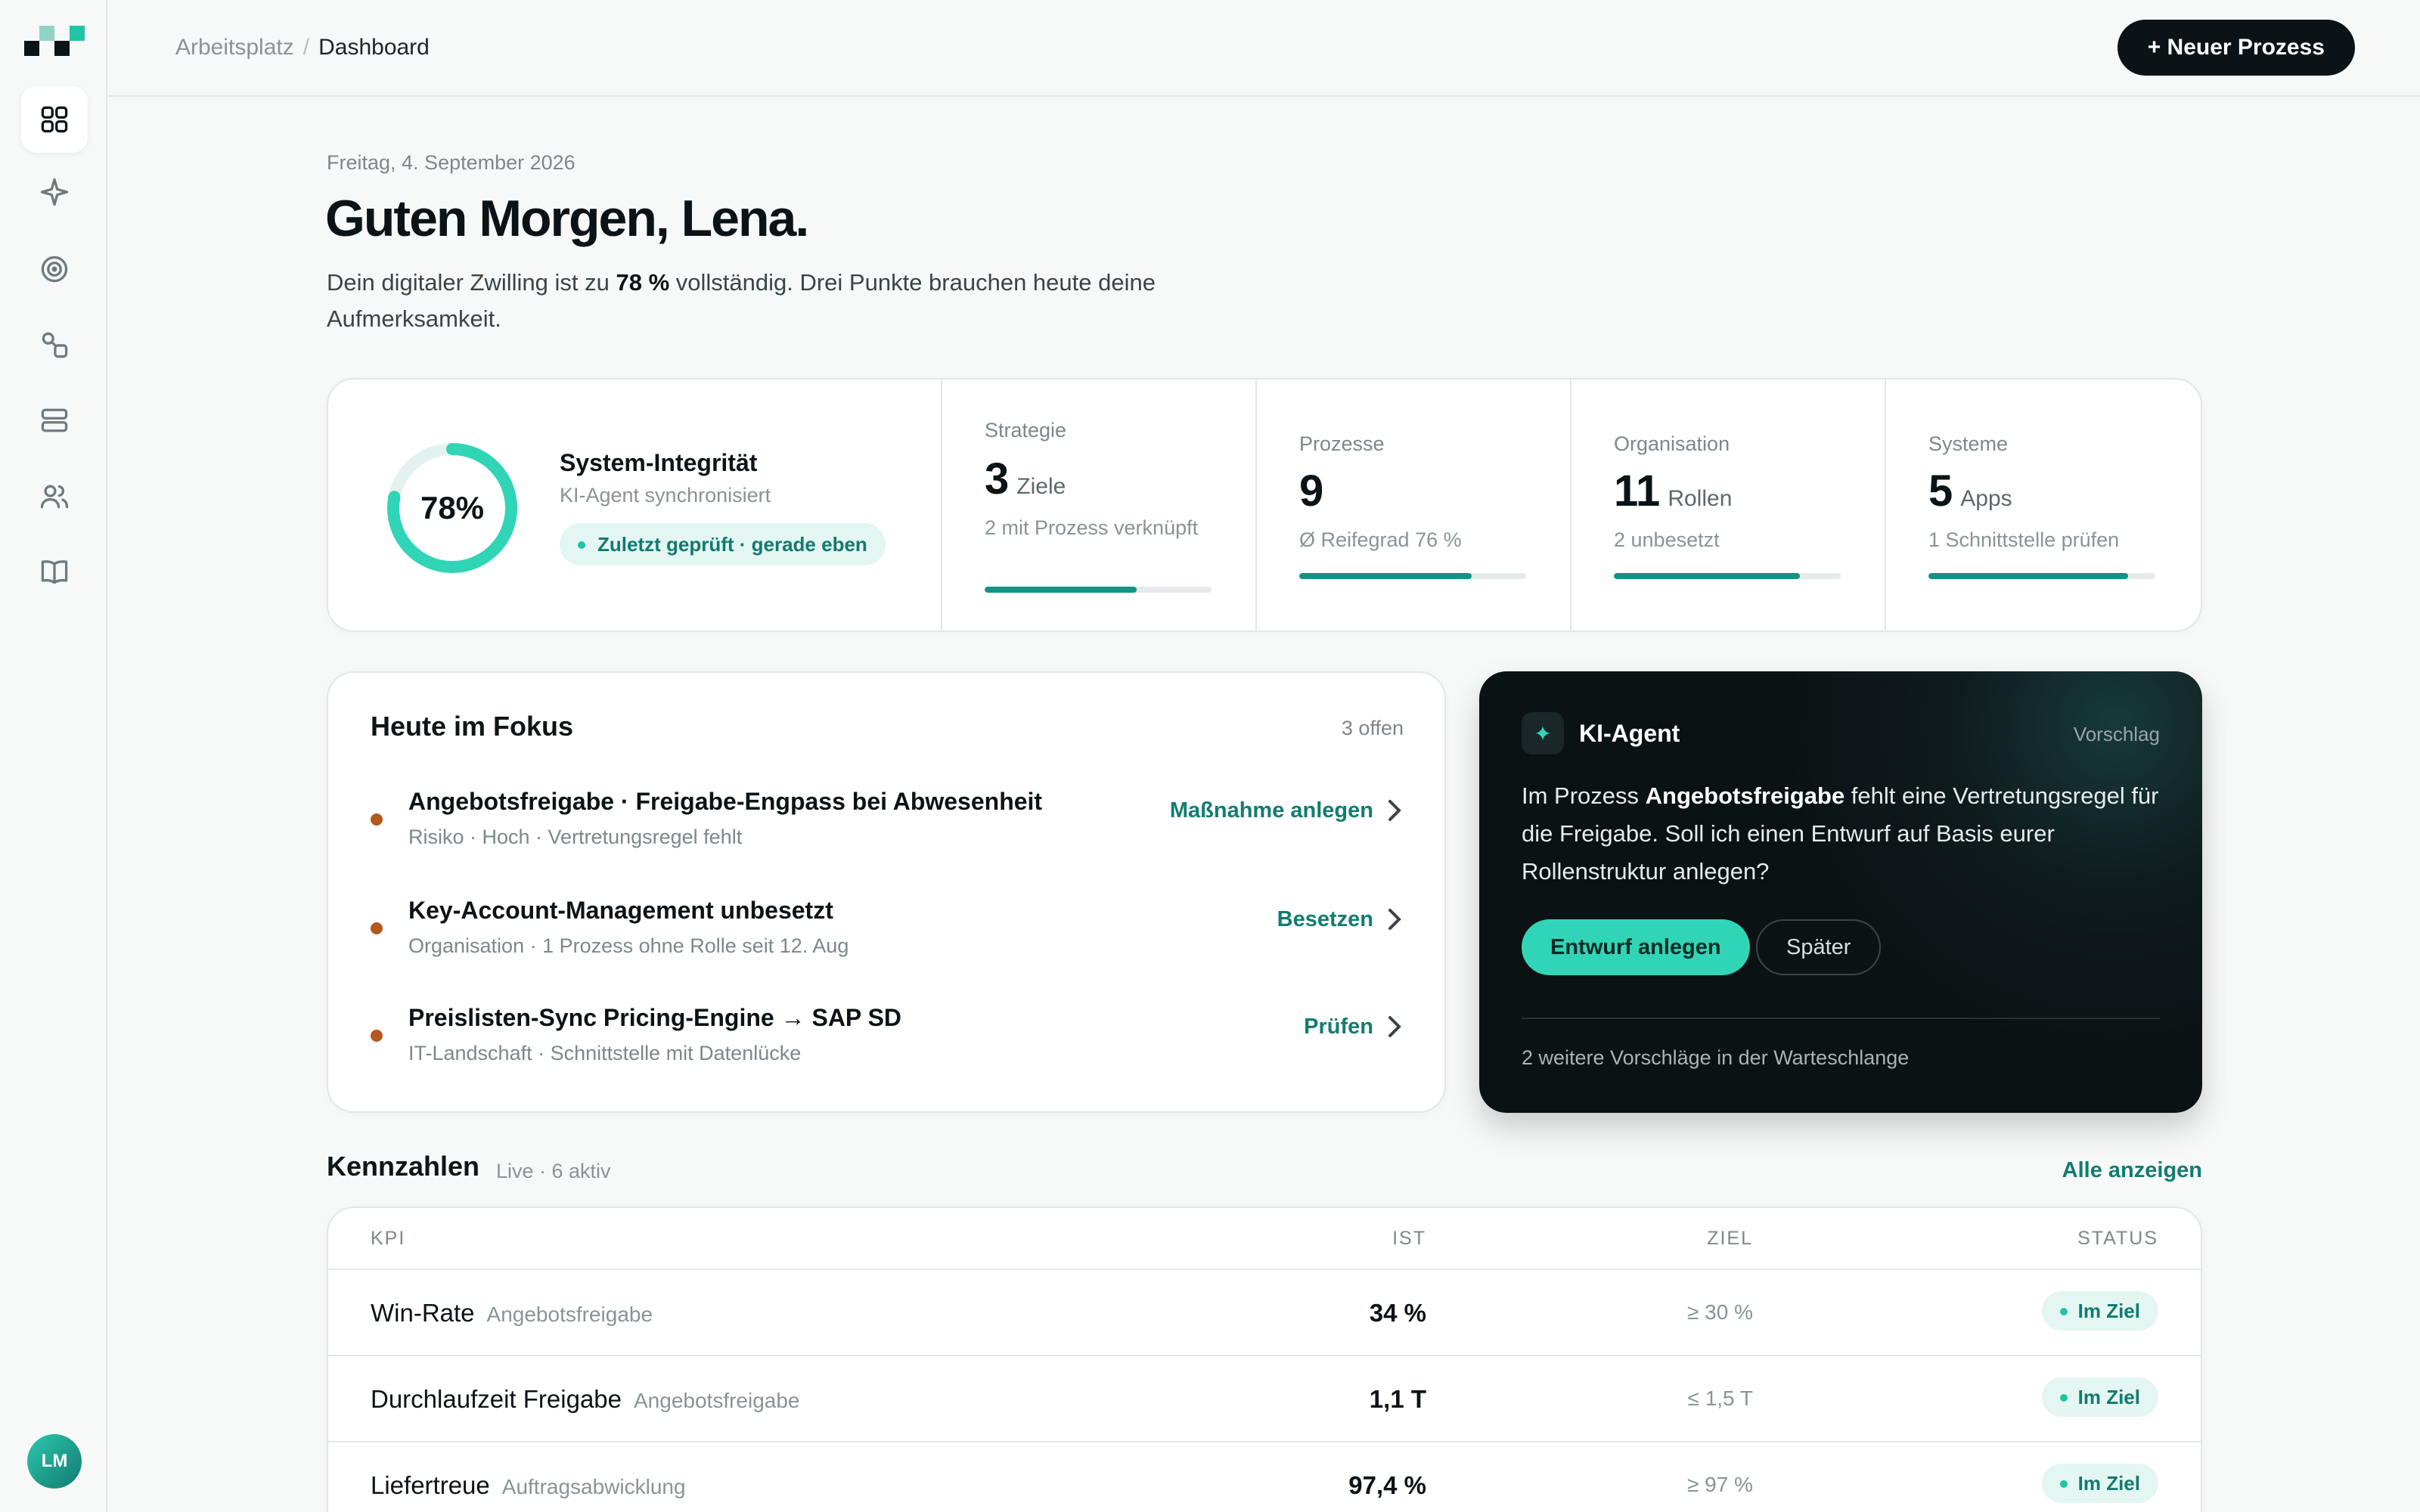 The image size is (2420, 1512). What do you see at coordinates (1636, 947) in the screenshot?
I see `create-draft-button: Entwurf anlegen` at bounding box center [1636, 947].